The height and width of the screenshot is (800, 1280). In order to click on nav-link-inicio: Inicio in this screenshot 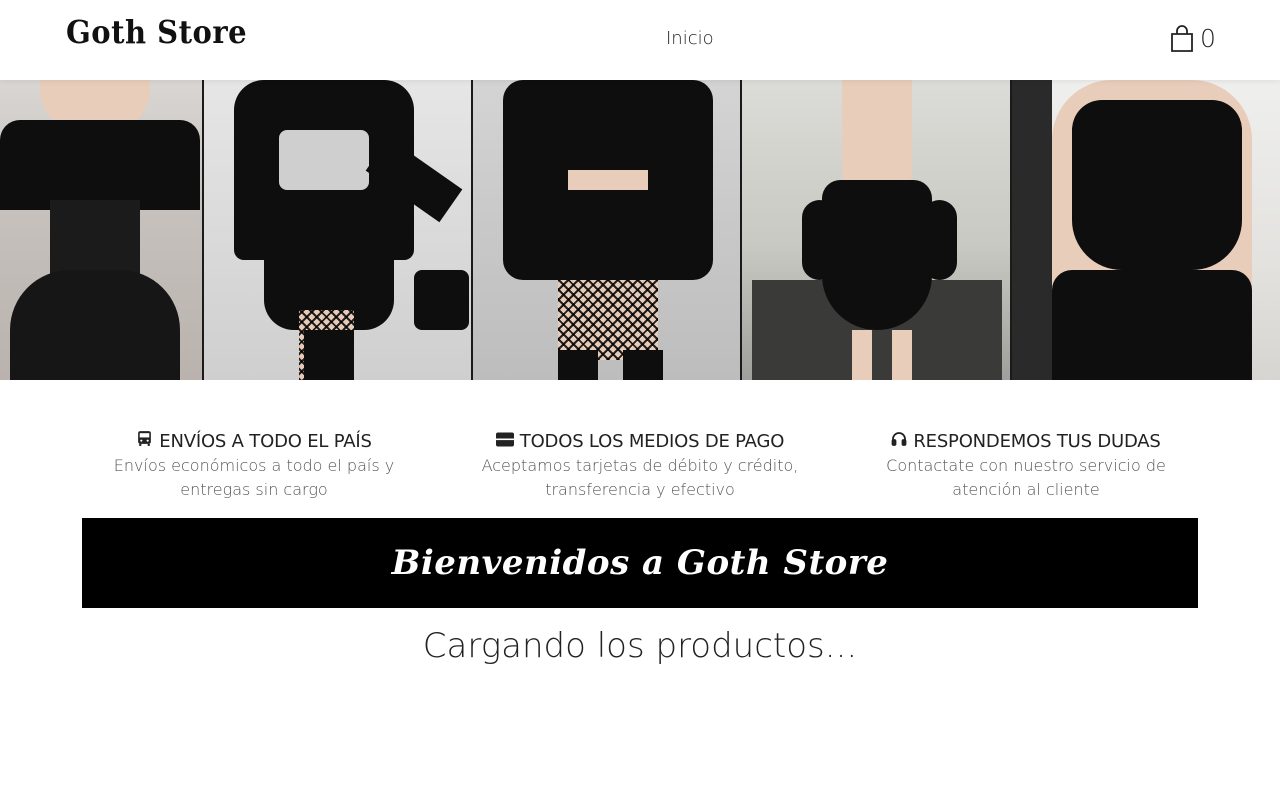, I will do `click(690, 38)`.